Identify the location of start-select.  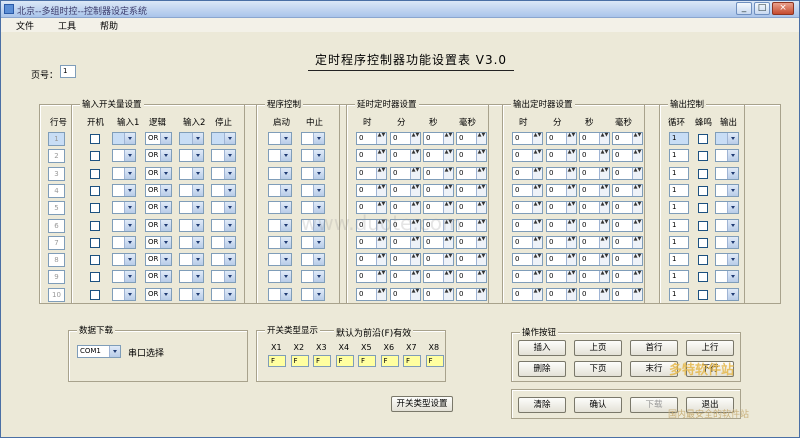
(280, 138).